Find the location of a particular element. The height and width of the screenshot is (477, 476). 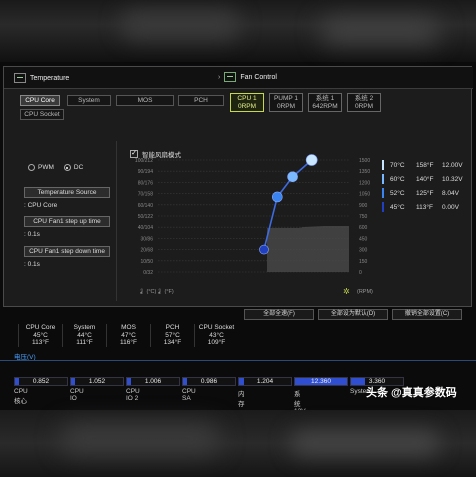

y-tick-right: 1500 is located at coordinates (364, 161).